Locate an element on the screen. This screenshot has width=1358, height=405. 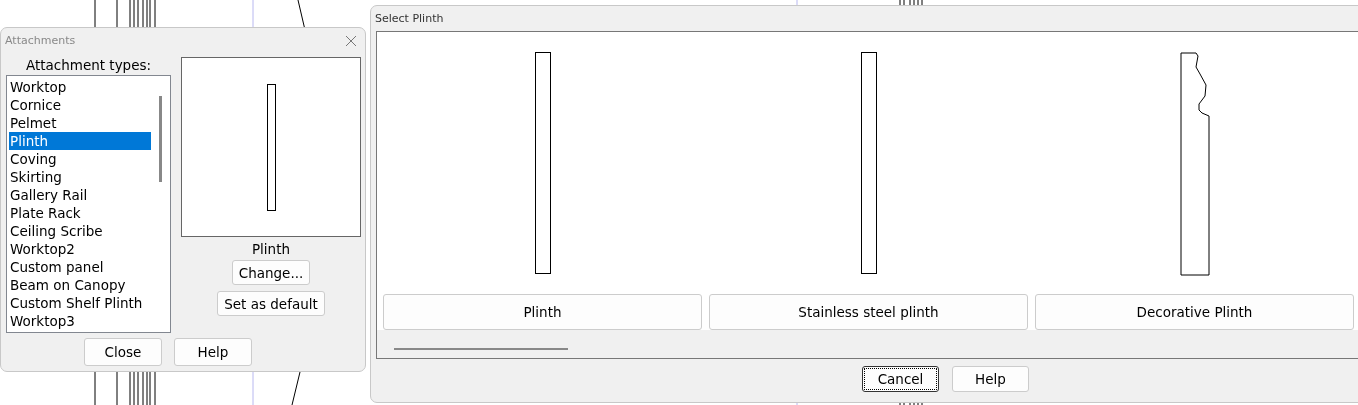
plinth-option-button: Stainless steel plinth is located at coordinates (868, 312).